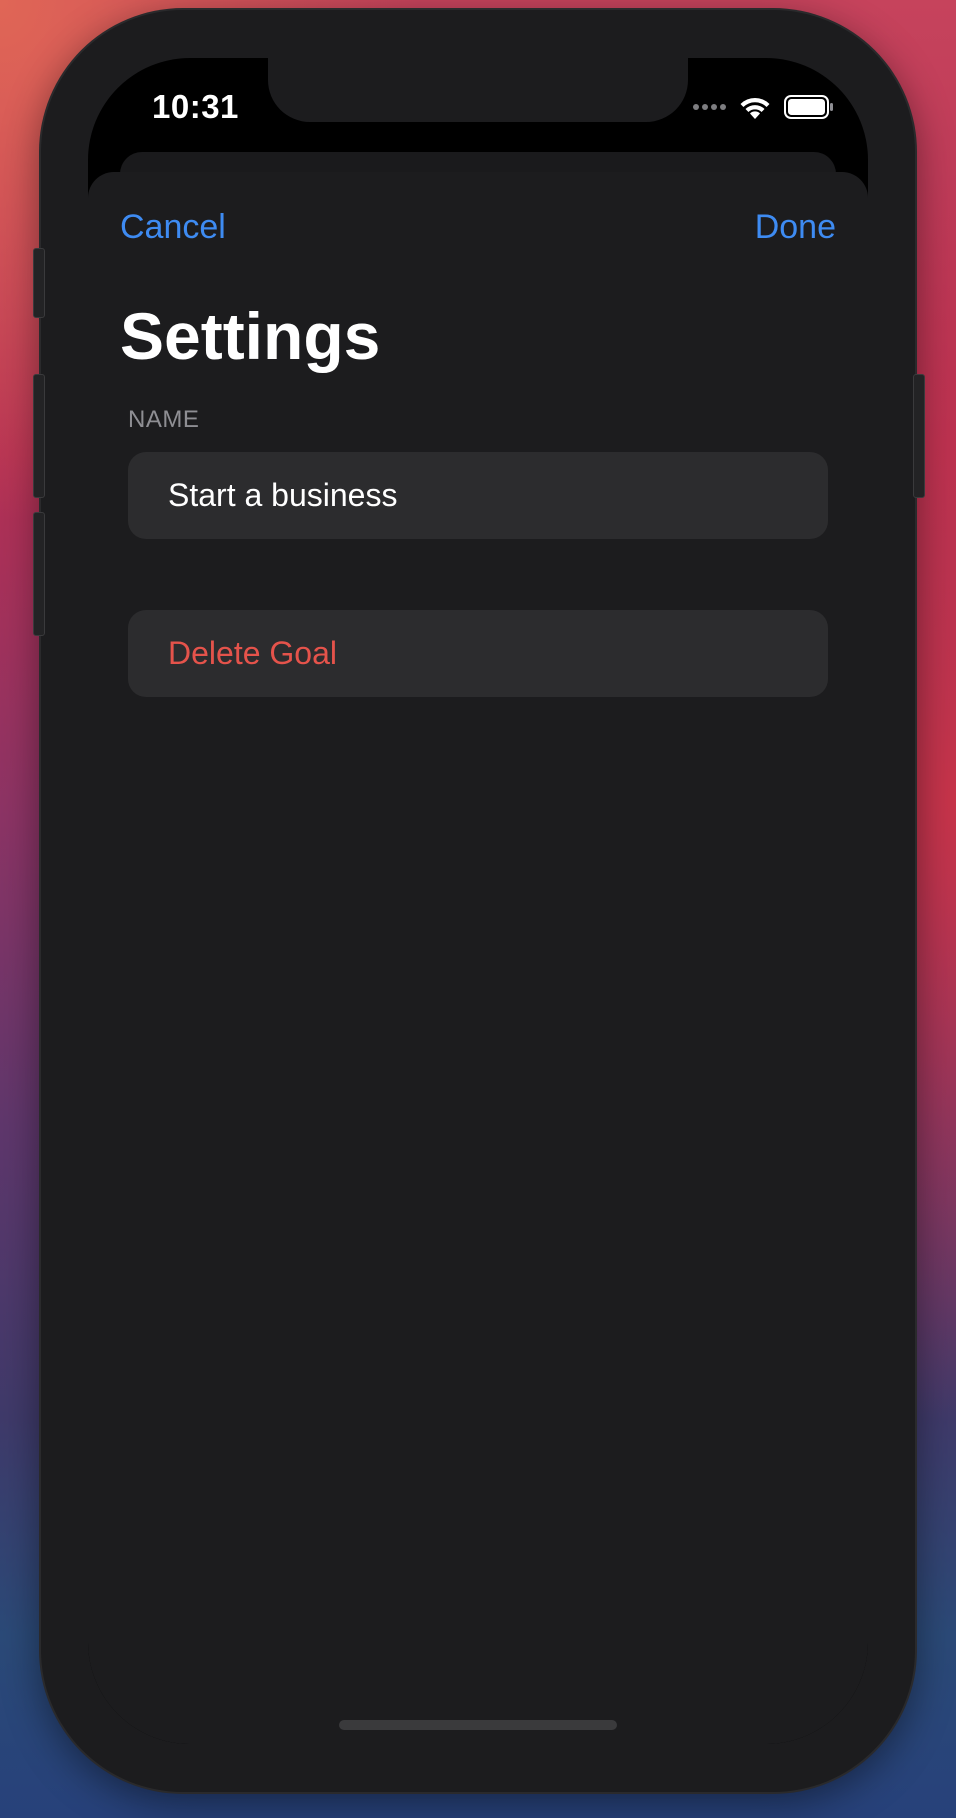 This screenshot has height=1818, width=956. What do you see at coordinates (478, 1725) in the screenshot?
I see `home-indicator` at bounding box center [478, 1725].